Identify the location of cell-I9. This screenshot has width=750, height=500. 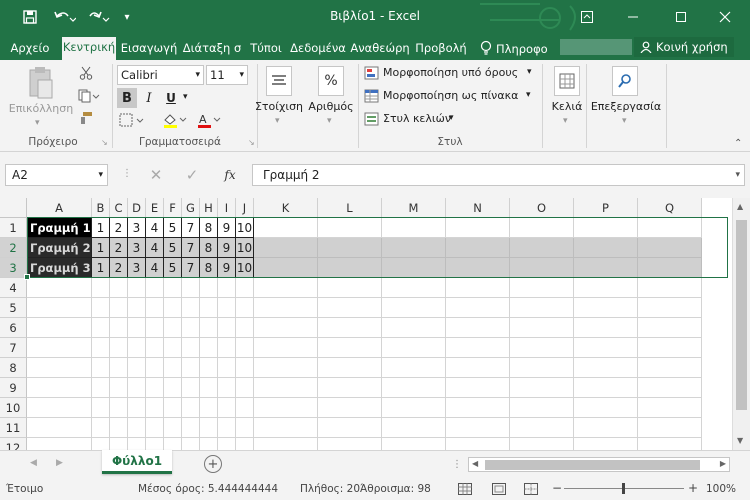
(227, 388).